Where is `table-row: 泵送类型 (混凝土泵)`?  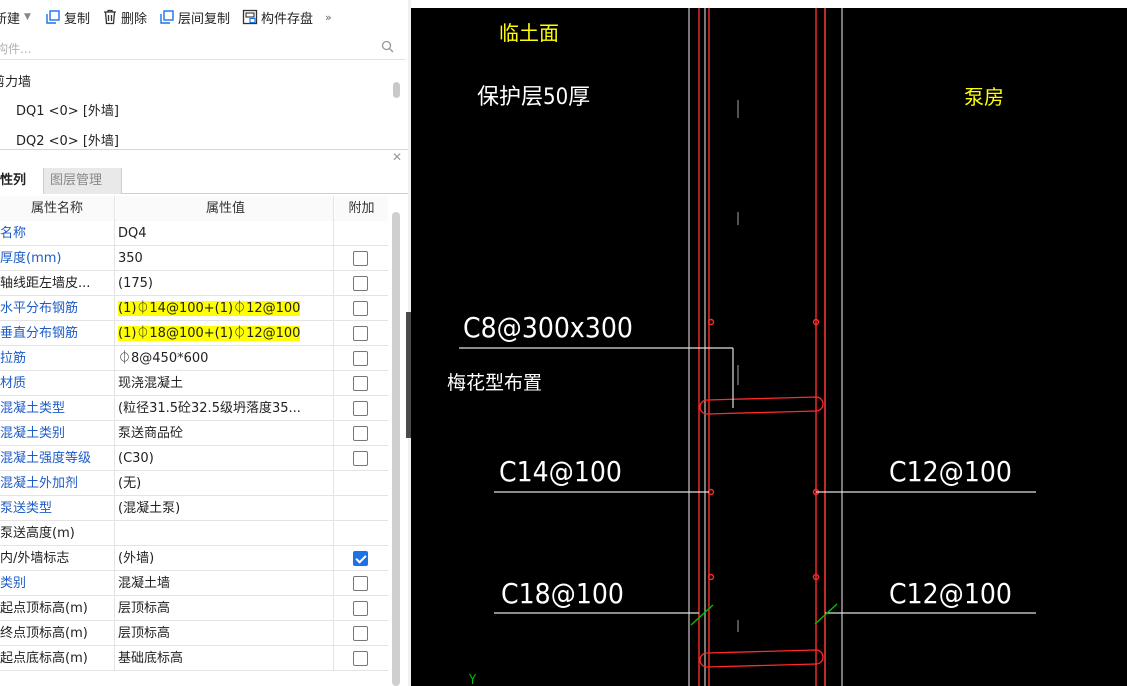
table-row: 泵送类型 (混凝土泵) is located at coordinates (194, 508).